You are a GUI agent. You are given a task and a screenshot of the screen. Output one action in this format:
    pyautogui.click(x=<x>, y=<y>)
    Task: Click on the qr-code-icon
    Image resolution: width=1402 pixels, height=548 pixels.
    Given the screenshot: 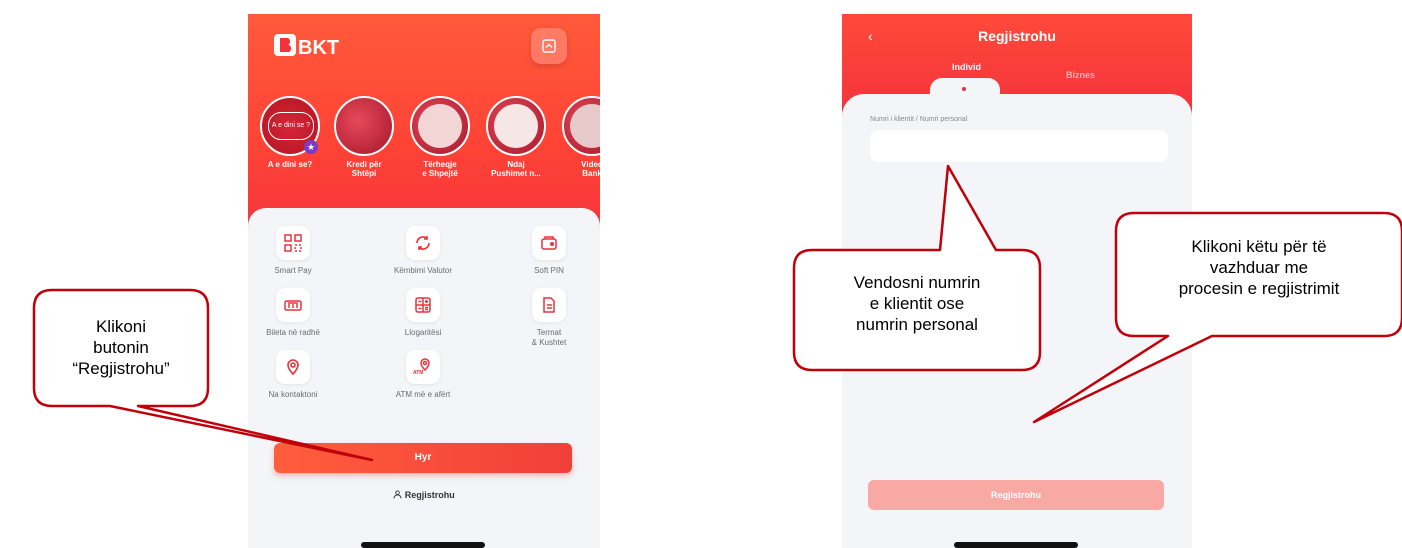 What is the action you would take?
    pyautogui.click(x=293, y=243)
    